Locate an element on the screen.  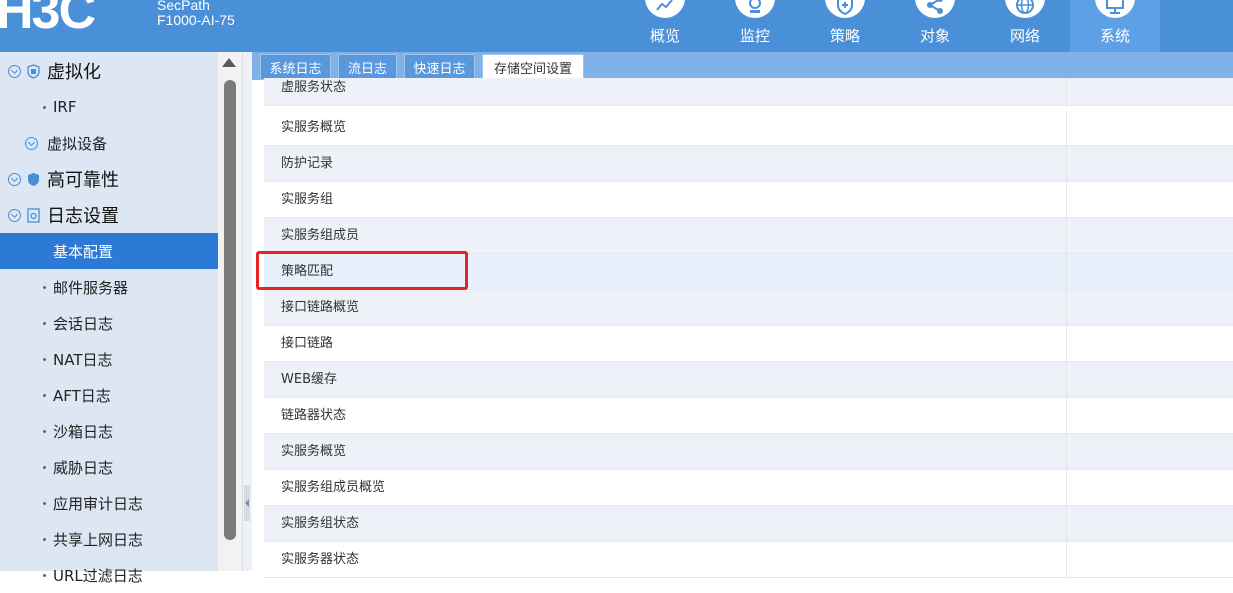
table-cell: 实服务组 is located at coordinates (307, 199).